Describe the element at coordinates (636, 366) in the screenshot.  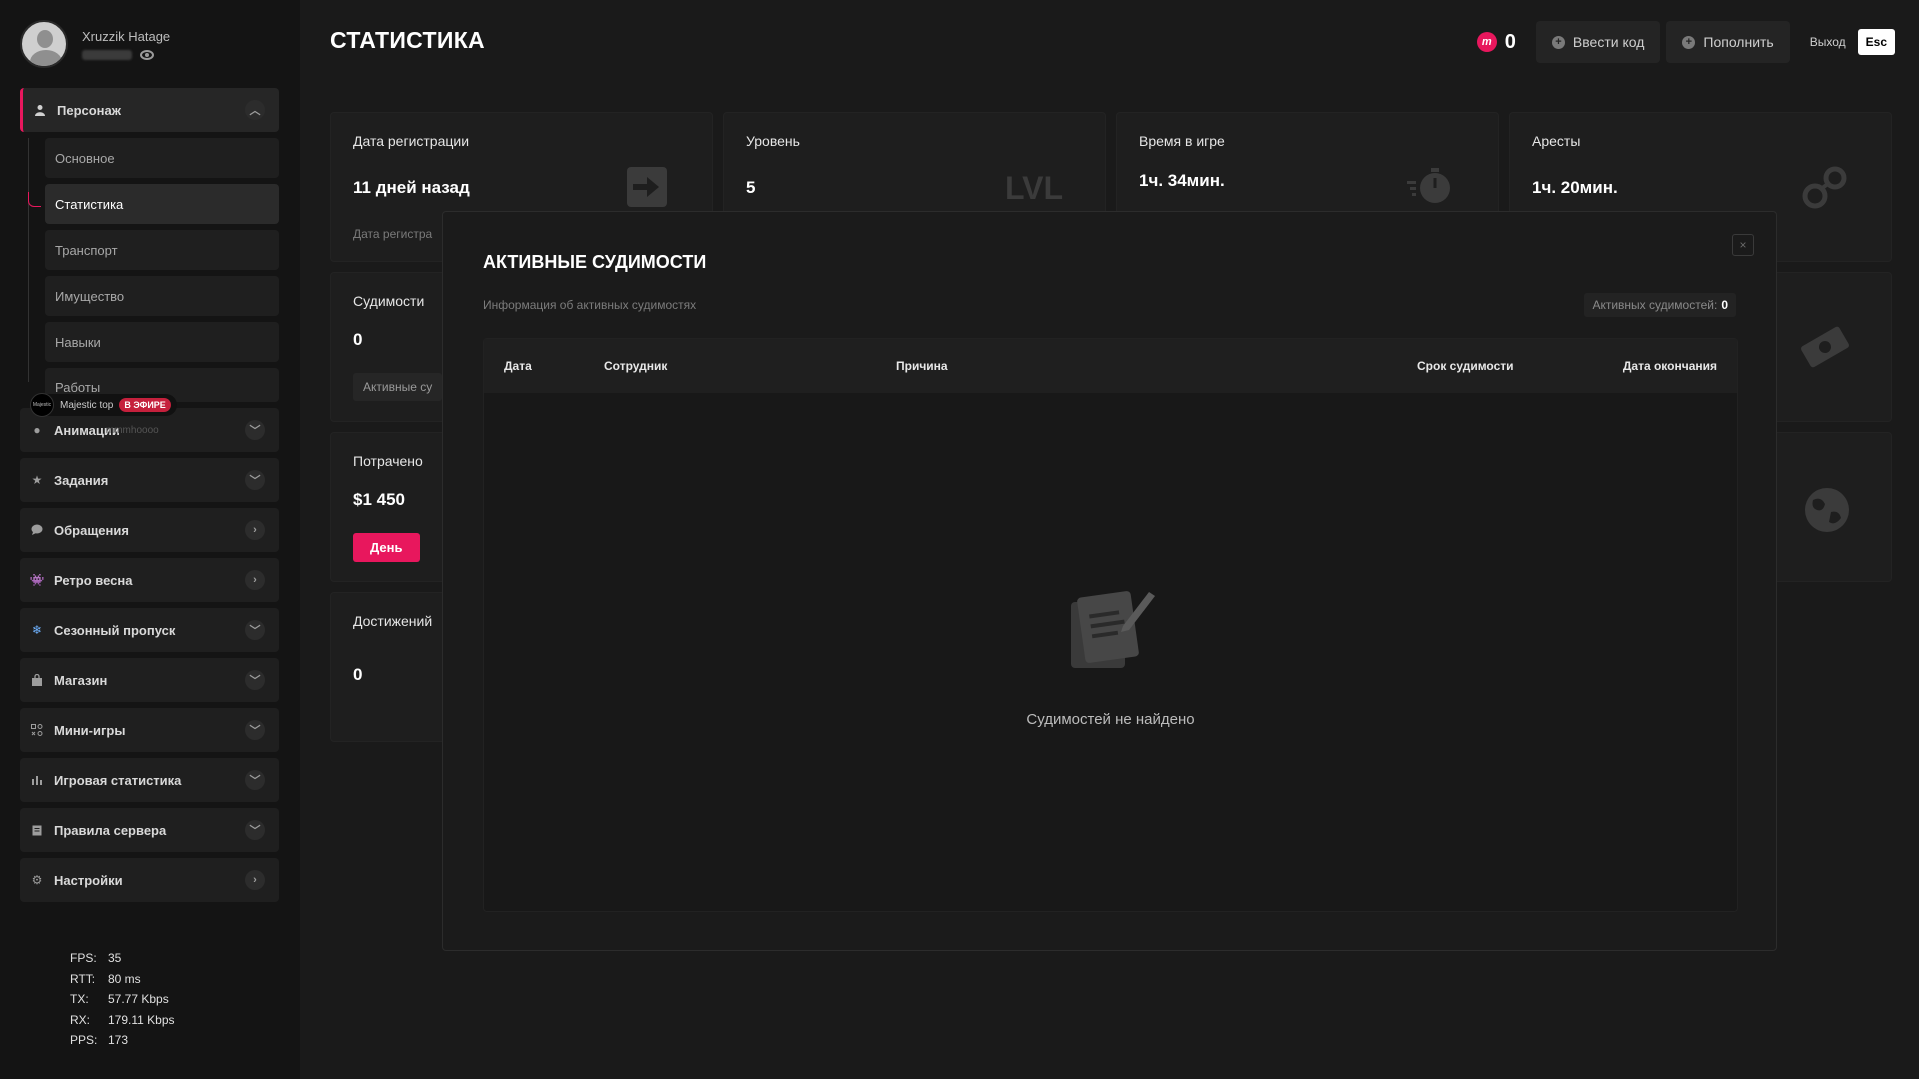
I see `column-officer: Сотрудник` at that location.